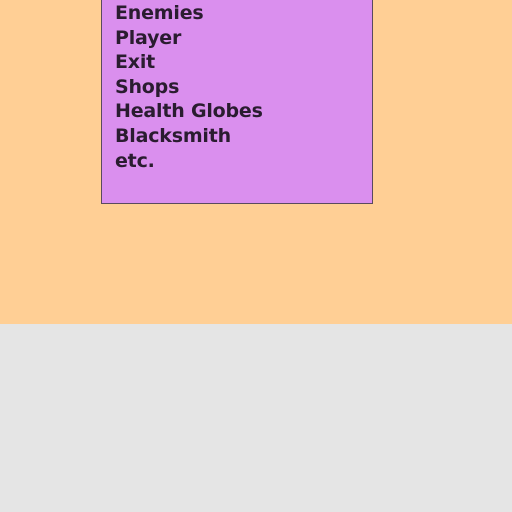 Image resolution: width=512 pixels, height=512 pixels. Describe the element at coordinates (135, 160) in the screenshot. I see `list-item-etc: etc.` at that location.